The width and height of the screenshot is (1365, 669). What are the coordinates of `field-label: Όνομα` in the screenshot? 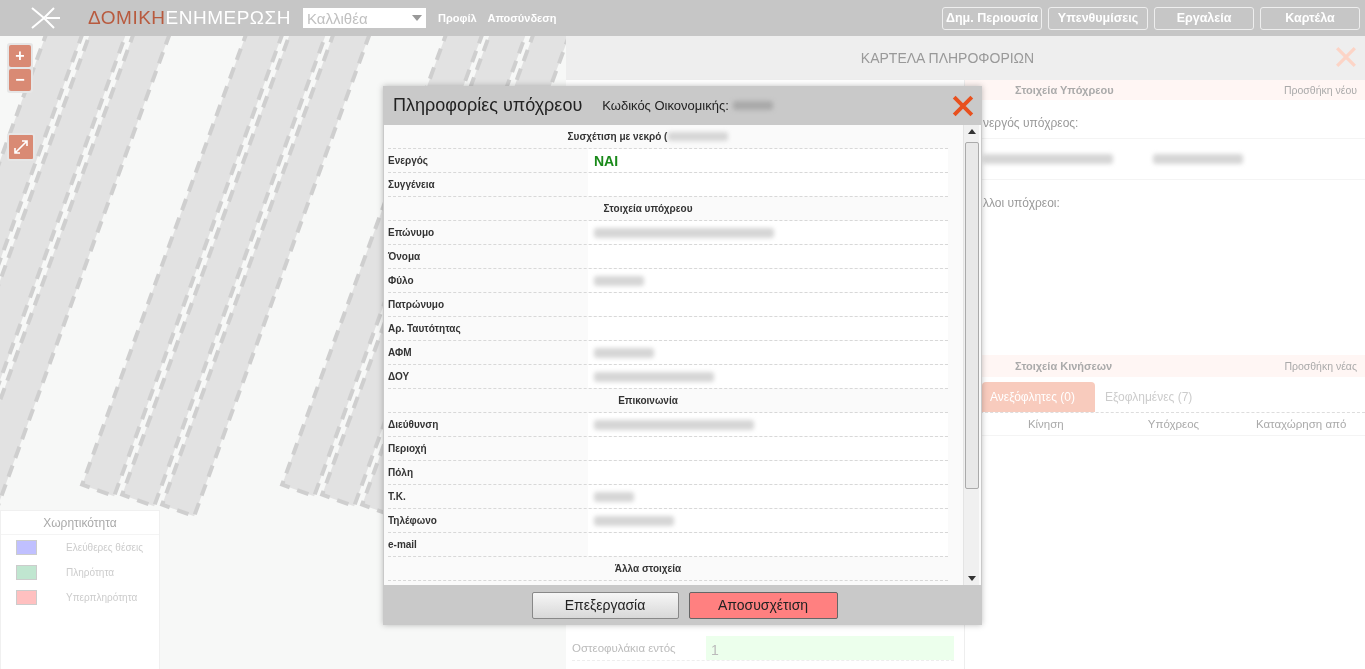 It's located at (405, 257).